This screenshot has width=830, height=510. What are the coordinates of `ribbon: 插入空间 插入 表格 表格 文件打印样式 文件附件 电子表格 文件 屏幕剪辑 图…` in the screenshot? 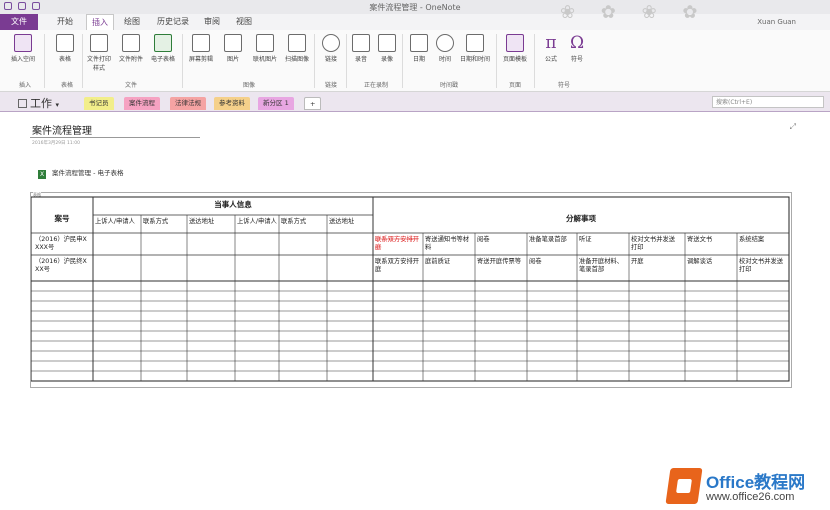 It's located at (415, 61).